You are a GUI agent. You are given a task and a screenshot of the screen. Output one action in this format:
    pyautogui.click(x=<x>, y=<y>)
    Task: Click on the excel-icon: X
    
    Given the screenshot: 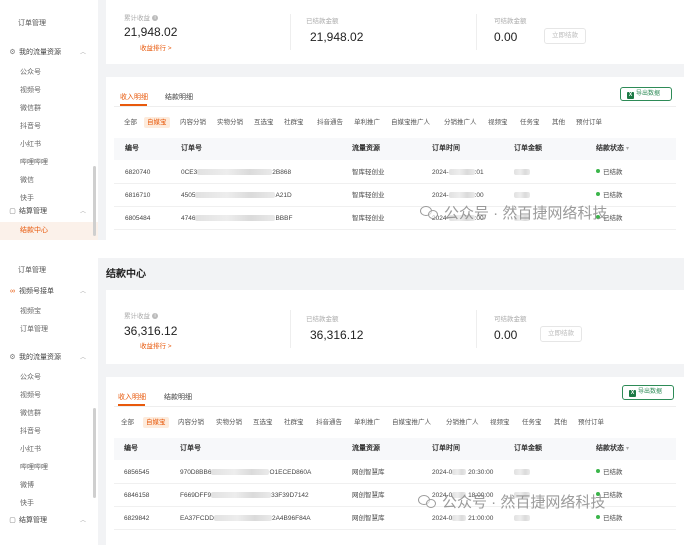 What is the action you would take?
    pyautogui.click(x=630, y=95)
    